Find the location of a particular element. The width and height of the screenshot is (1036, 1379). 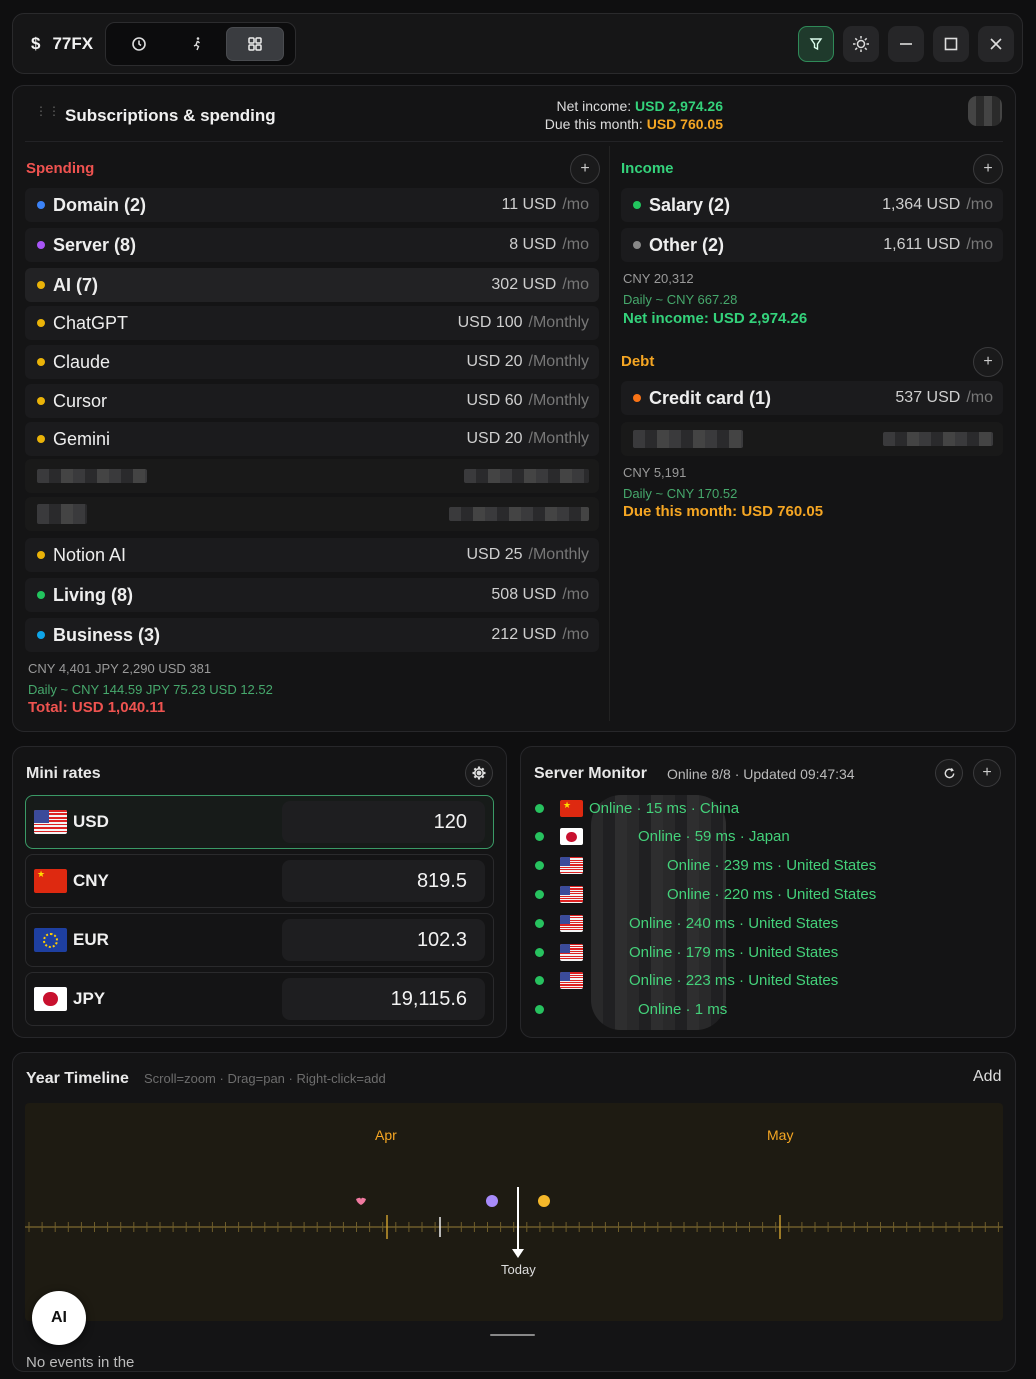

currency-code: USD is located at coordinates (91, 821).